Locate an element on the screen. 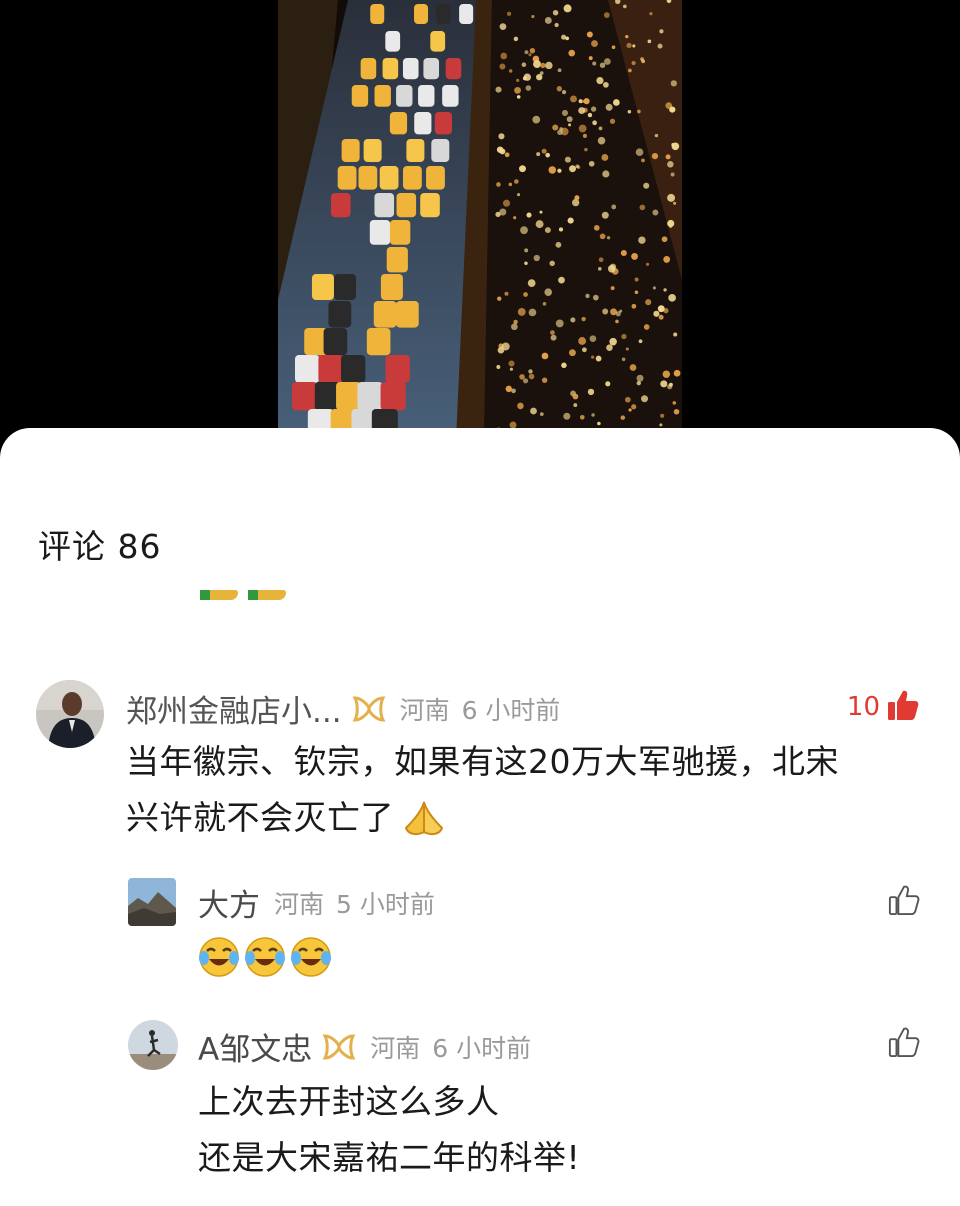 This screenshot has height=1206, width=960. reply-username: 大方 is located at coordinates (229, 902).